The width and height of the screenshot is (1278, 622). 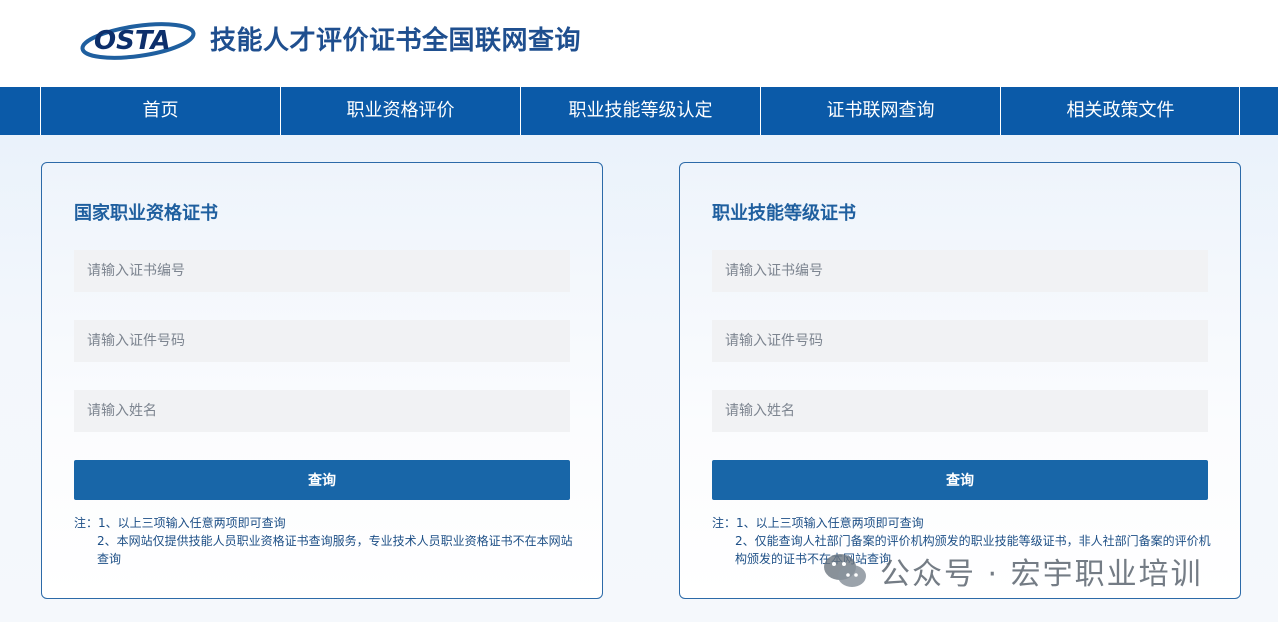 What do you see at coordinates (1239, 111) in the screenshot?
I see `nav-divider` at bounding box center [1239, 111].